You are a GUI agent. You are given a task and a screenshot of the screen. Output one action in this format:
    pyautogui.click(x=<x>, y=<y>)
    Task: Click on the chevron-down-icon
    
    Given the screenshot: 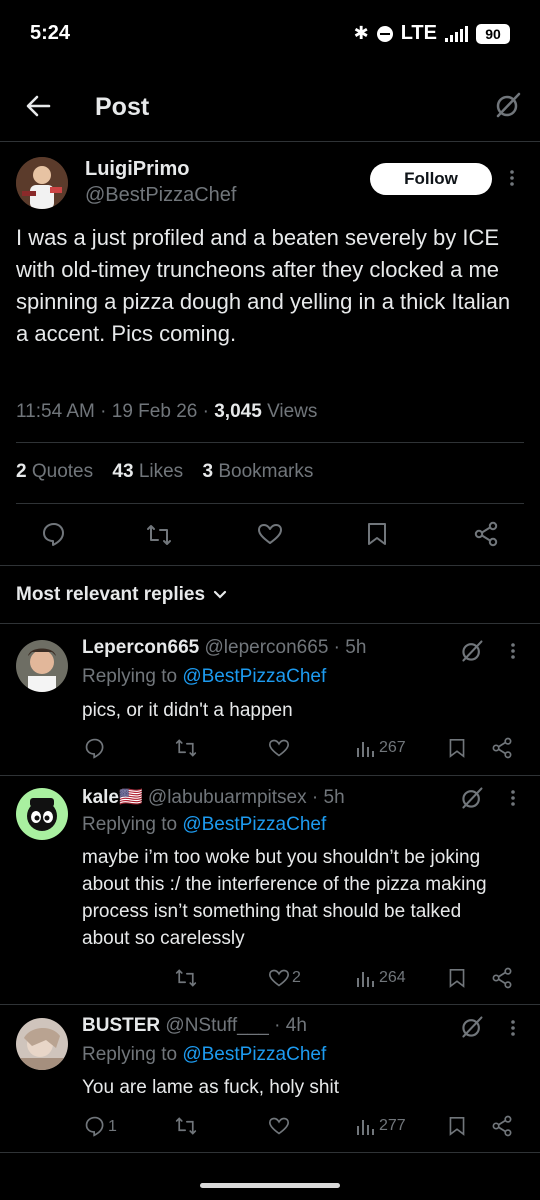 What is the action you would take?
    pyautogui.click(x=220, y=595)
    